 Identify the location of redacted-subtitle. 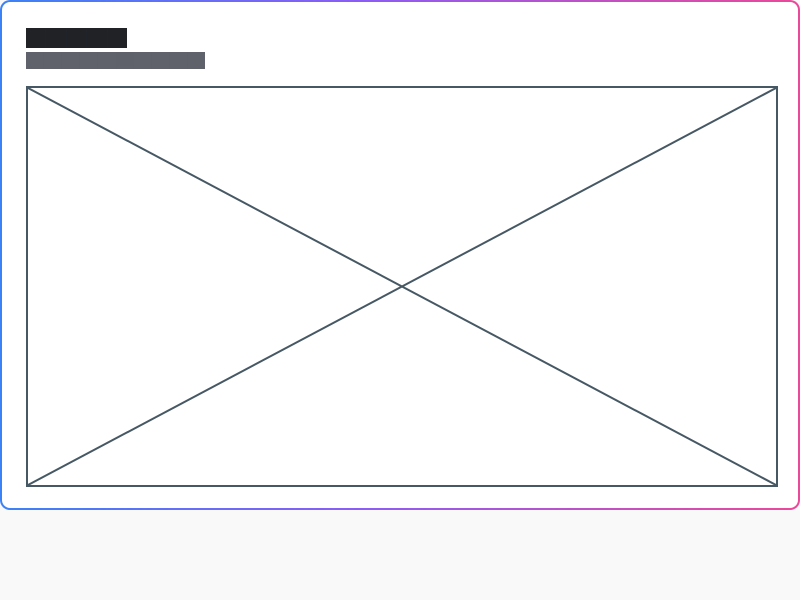
(115, 60).